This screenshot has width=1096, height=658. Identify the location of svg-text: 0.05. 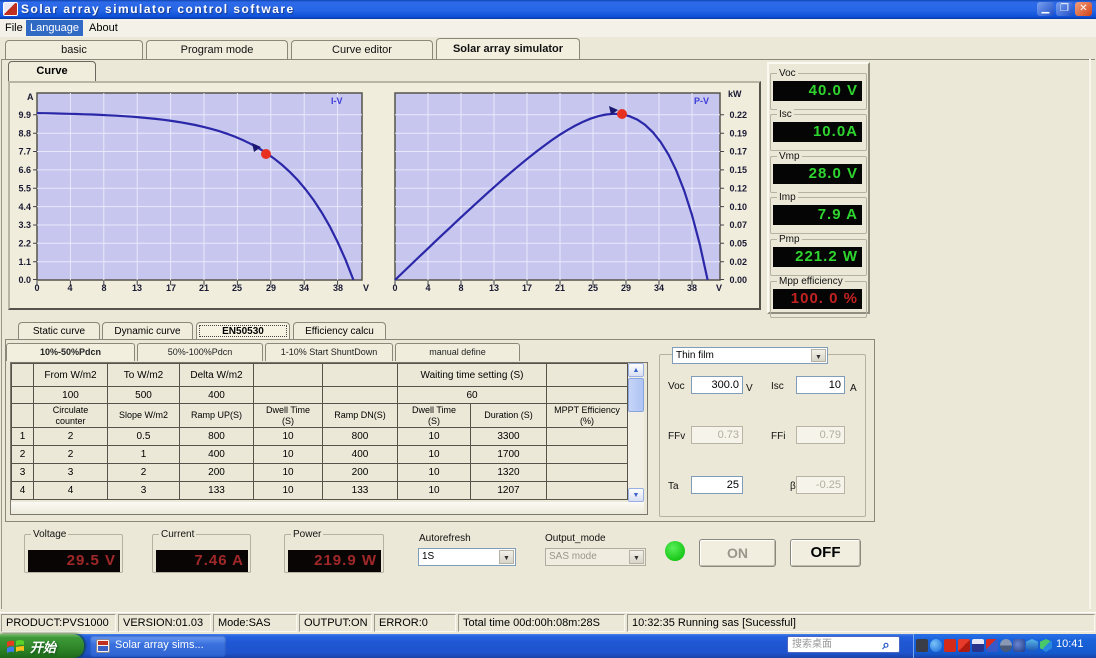
(738, 244).